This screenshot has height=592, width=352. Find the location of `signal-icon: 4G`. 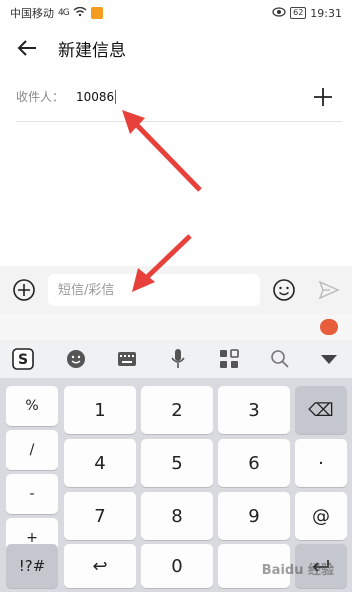

signal-icon: 4G is located at coordinates (64, 13).